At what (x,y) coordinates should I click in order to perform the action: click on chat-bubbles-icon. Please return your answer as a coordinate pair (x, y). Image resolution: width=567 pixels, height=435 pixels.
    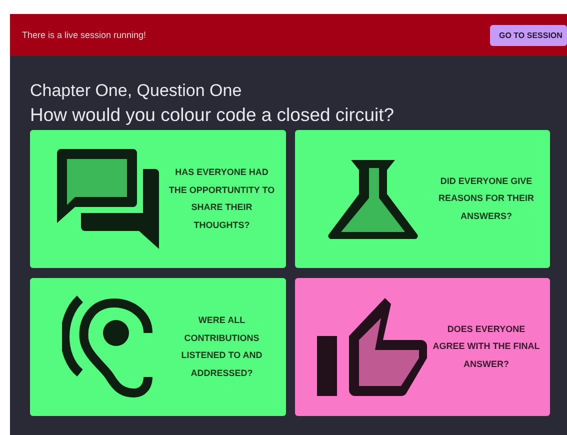
    Looking at the image, I should click on (108, 199).